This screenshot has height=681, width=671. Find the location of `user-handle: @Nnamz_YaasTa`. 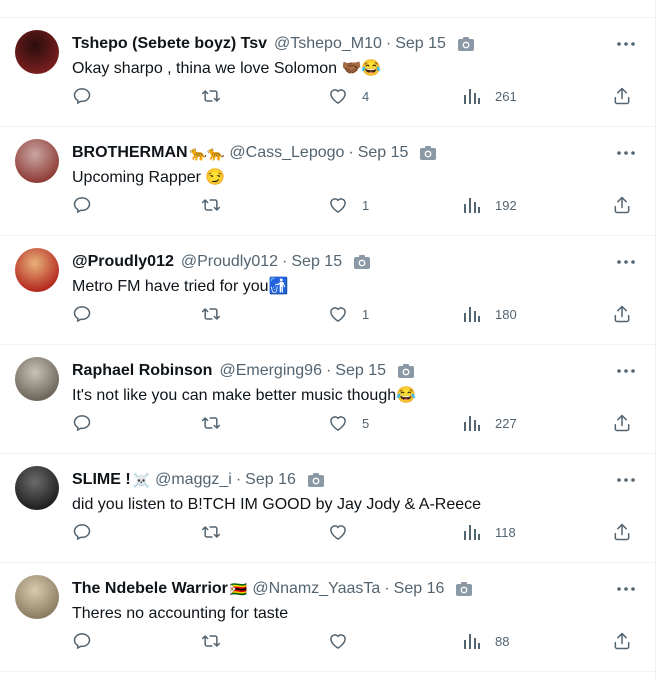

user-handle: @Nnamz_YaasTa is located at coordinates (316, 589).